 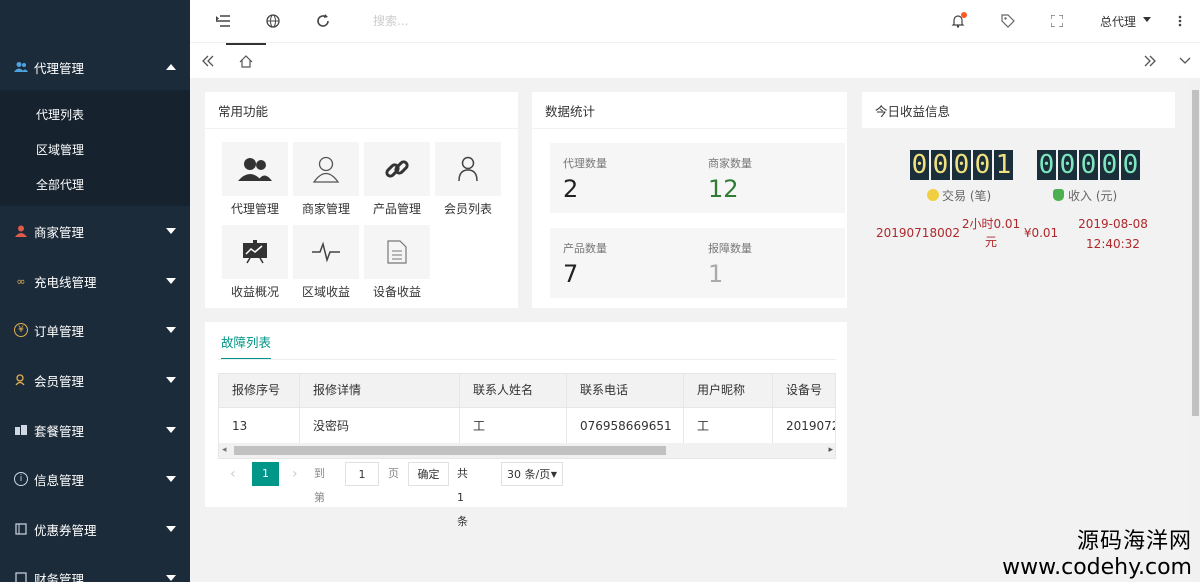 What do you see at coordinates (171, 67) in the screenshot?
I see `caret-up-icon` at bounding box center [171, 67].